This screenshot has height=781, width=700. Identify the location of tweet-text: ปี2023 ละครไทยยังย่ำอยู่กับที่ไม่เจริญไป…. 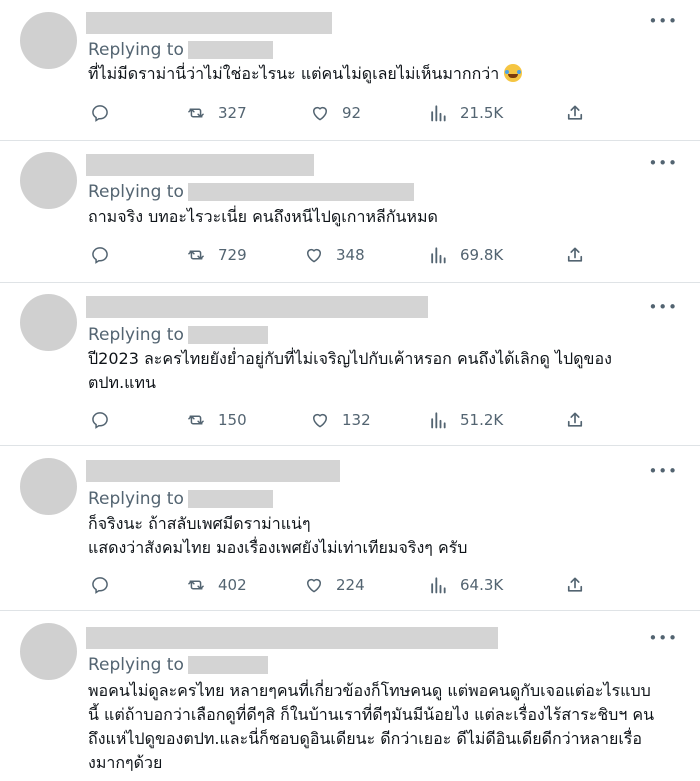
(383, 371).